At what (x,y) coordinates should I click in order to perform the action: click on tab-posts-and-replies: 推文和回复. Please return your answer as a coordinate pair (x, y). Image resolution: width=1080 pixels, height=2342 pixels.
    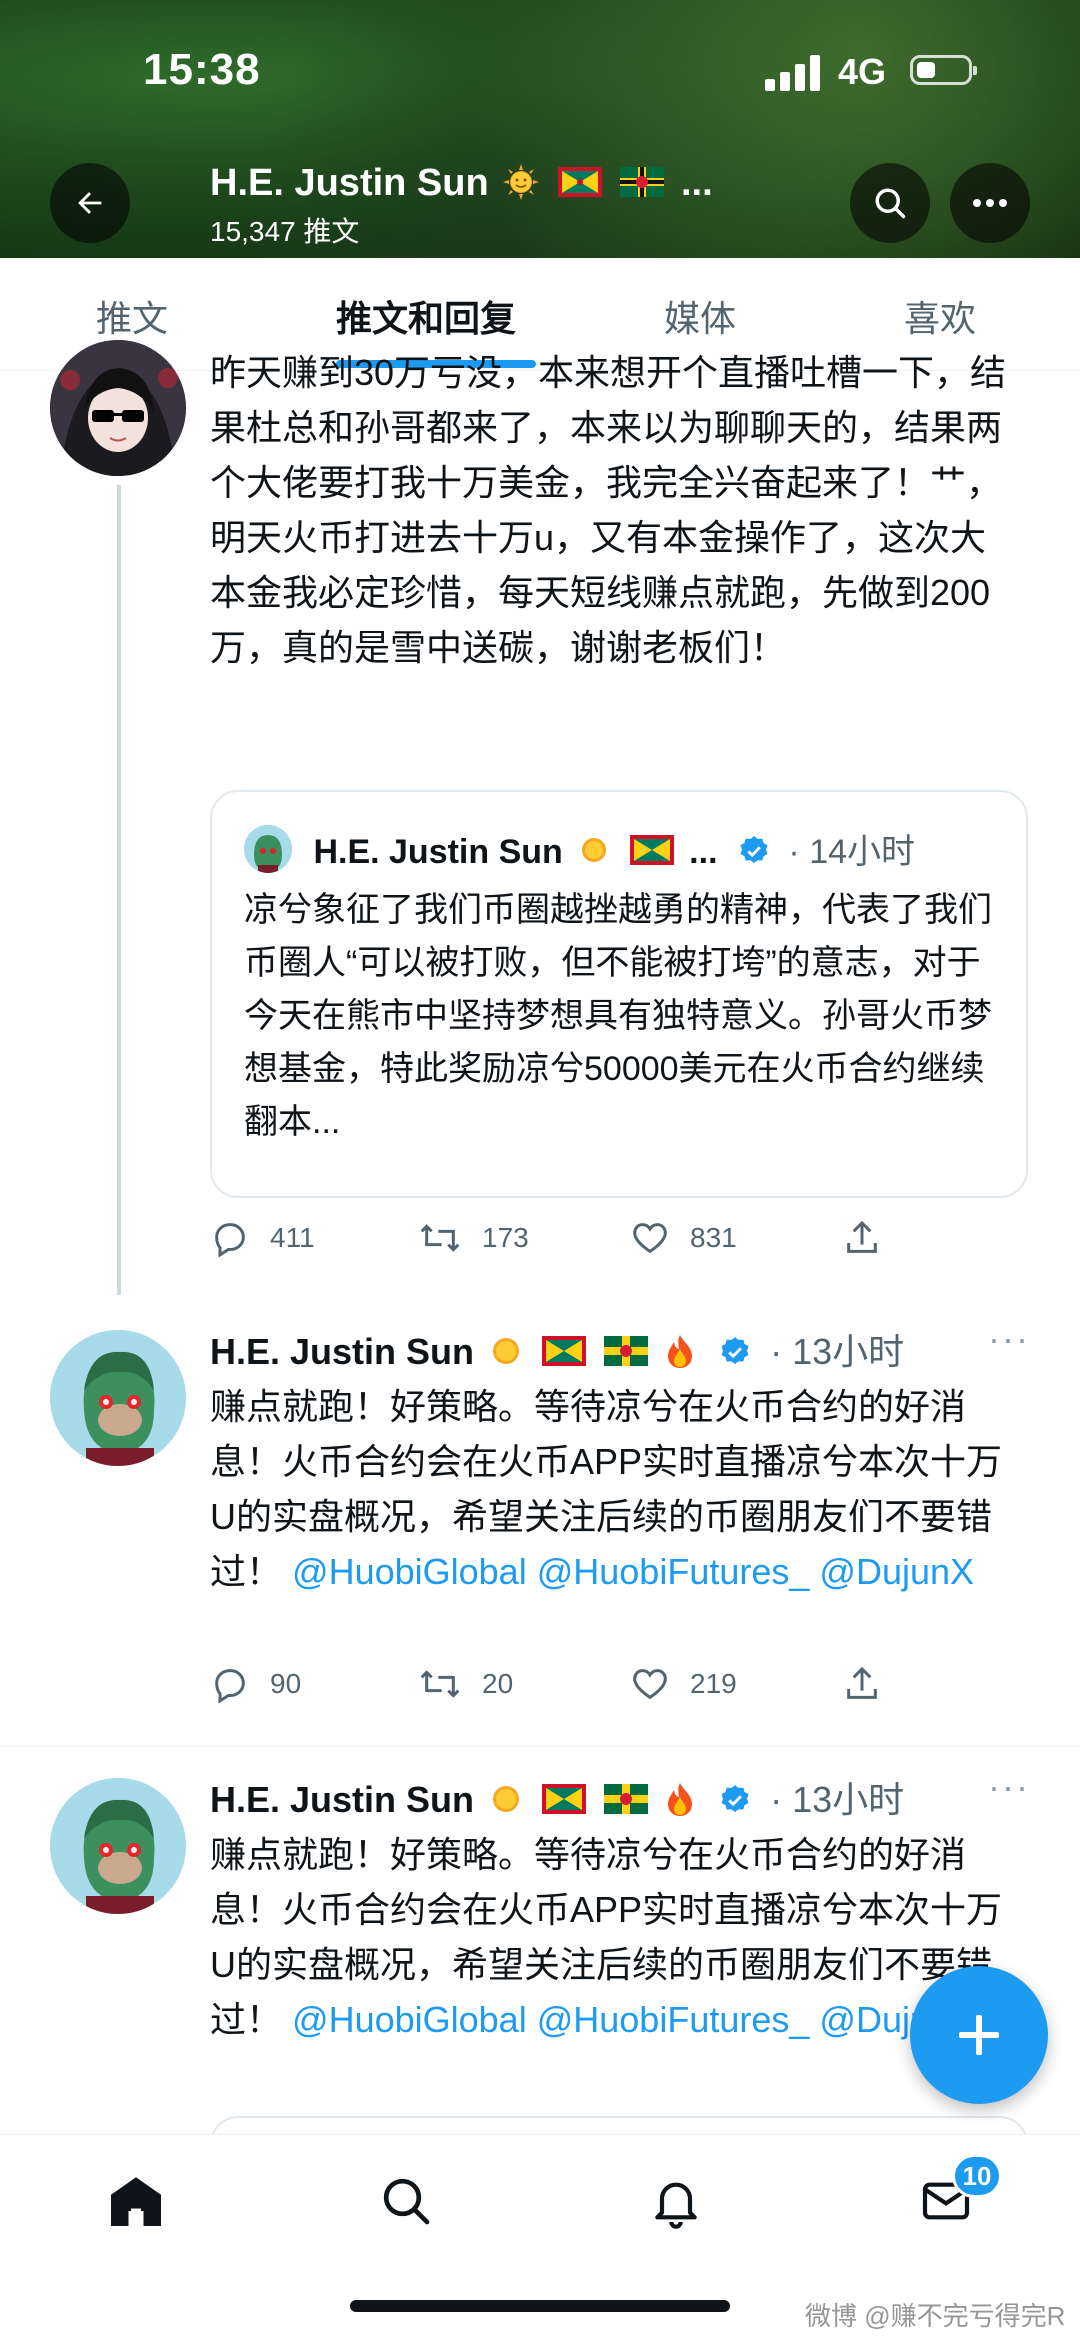
    Looking at the image, I should click on (426, 316).